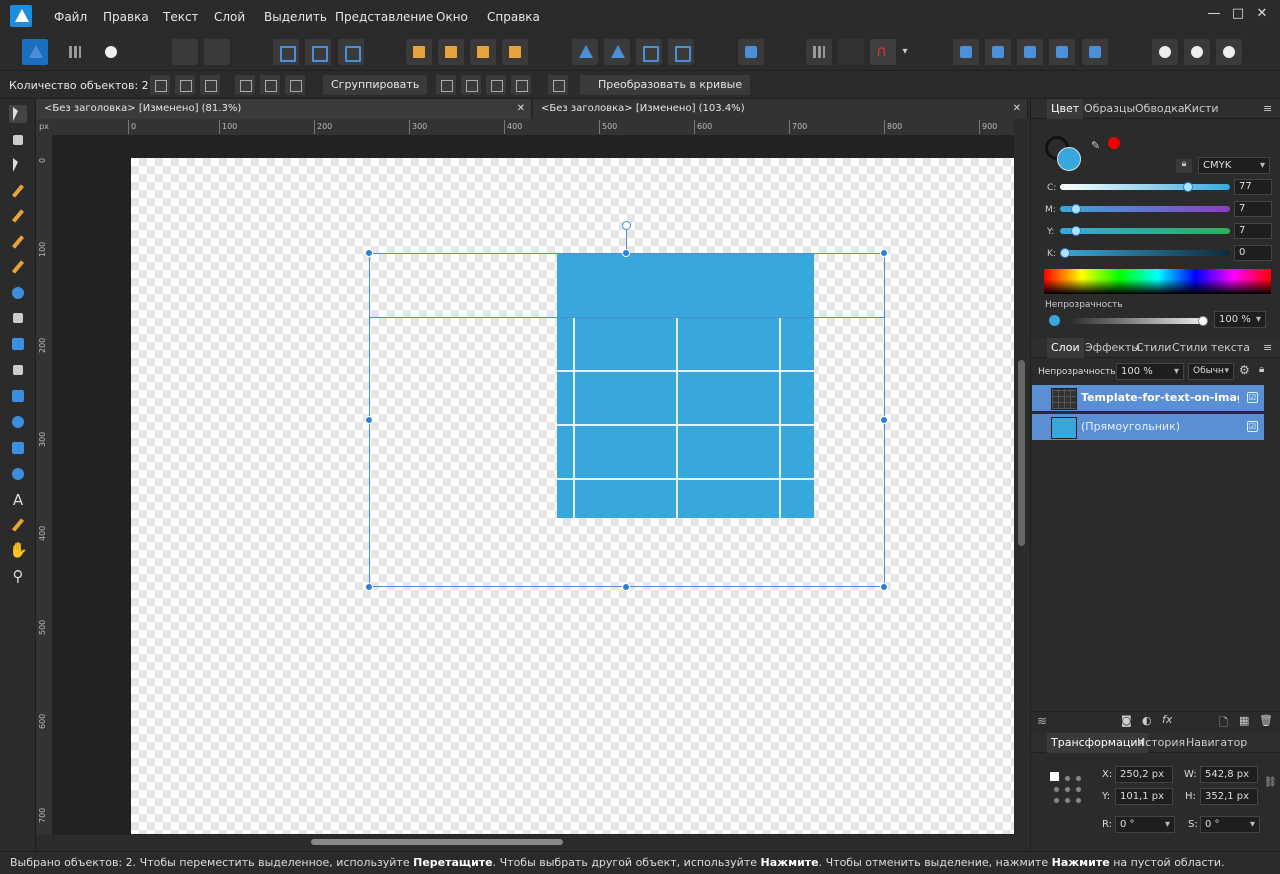  I want to click on move-to-back-icon, so click(419, 52).